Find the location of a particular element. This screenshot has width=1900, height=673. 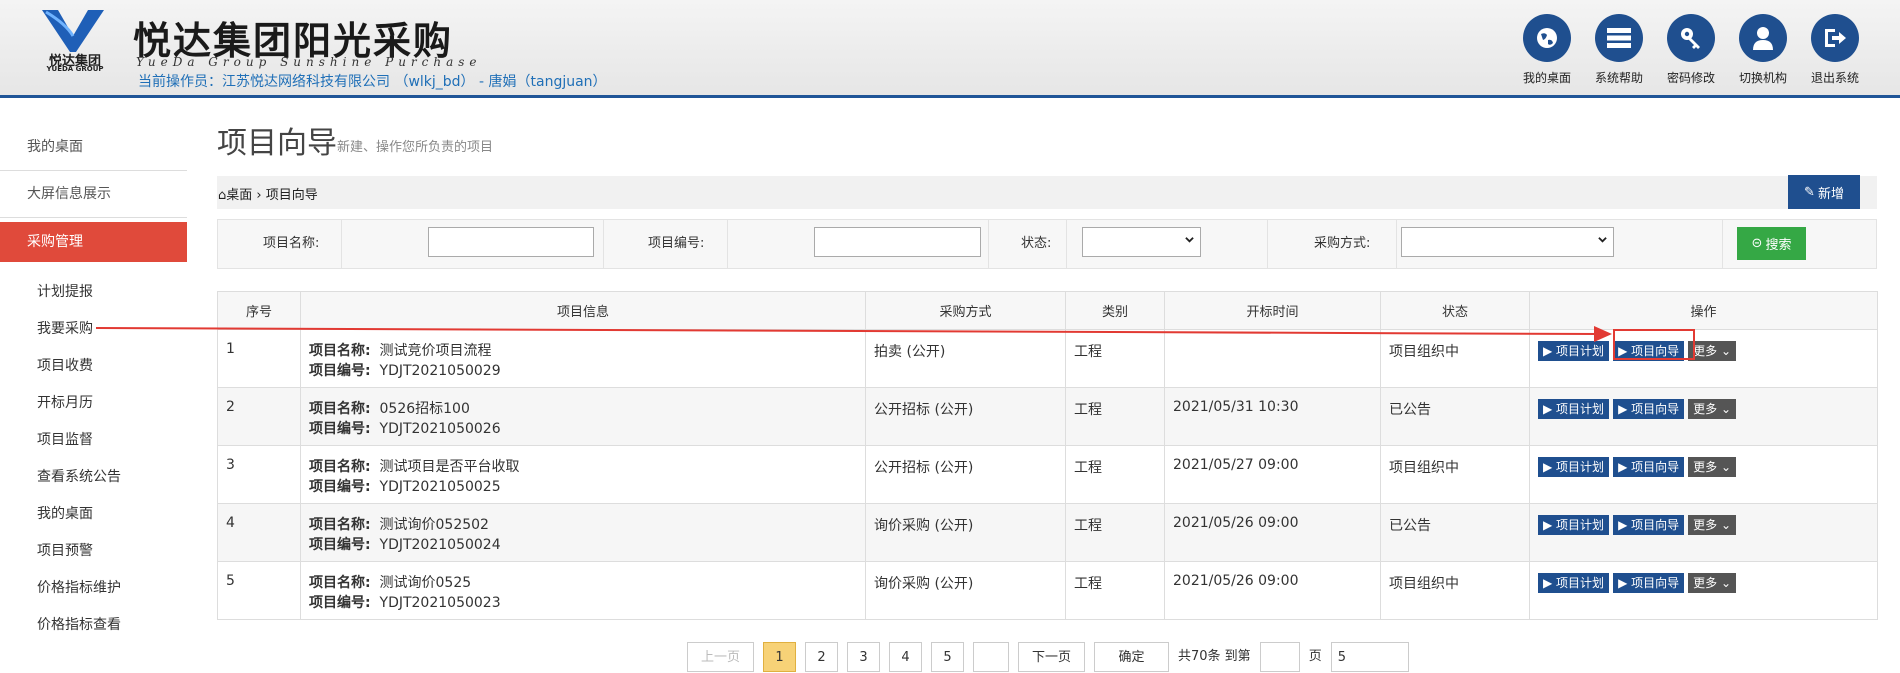

page-size-select: 5 is located at coordinates (1369, 657).